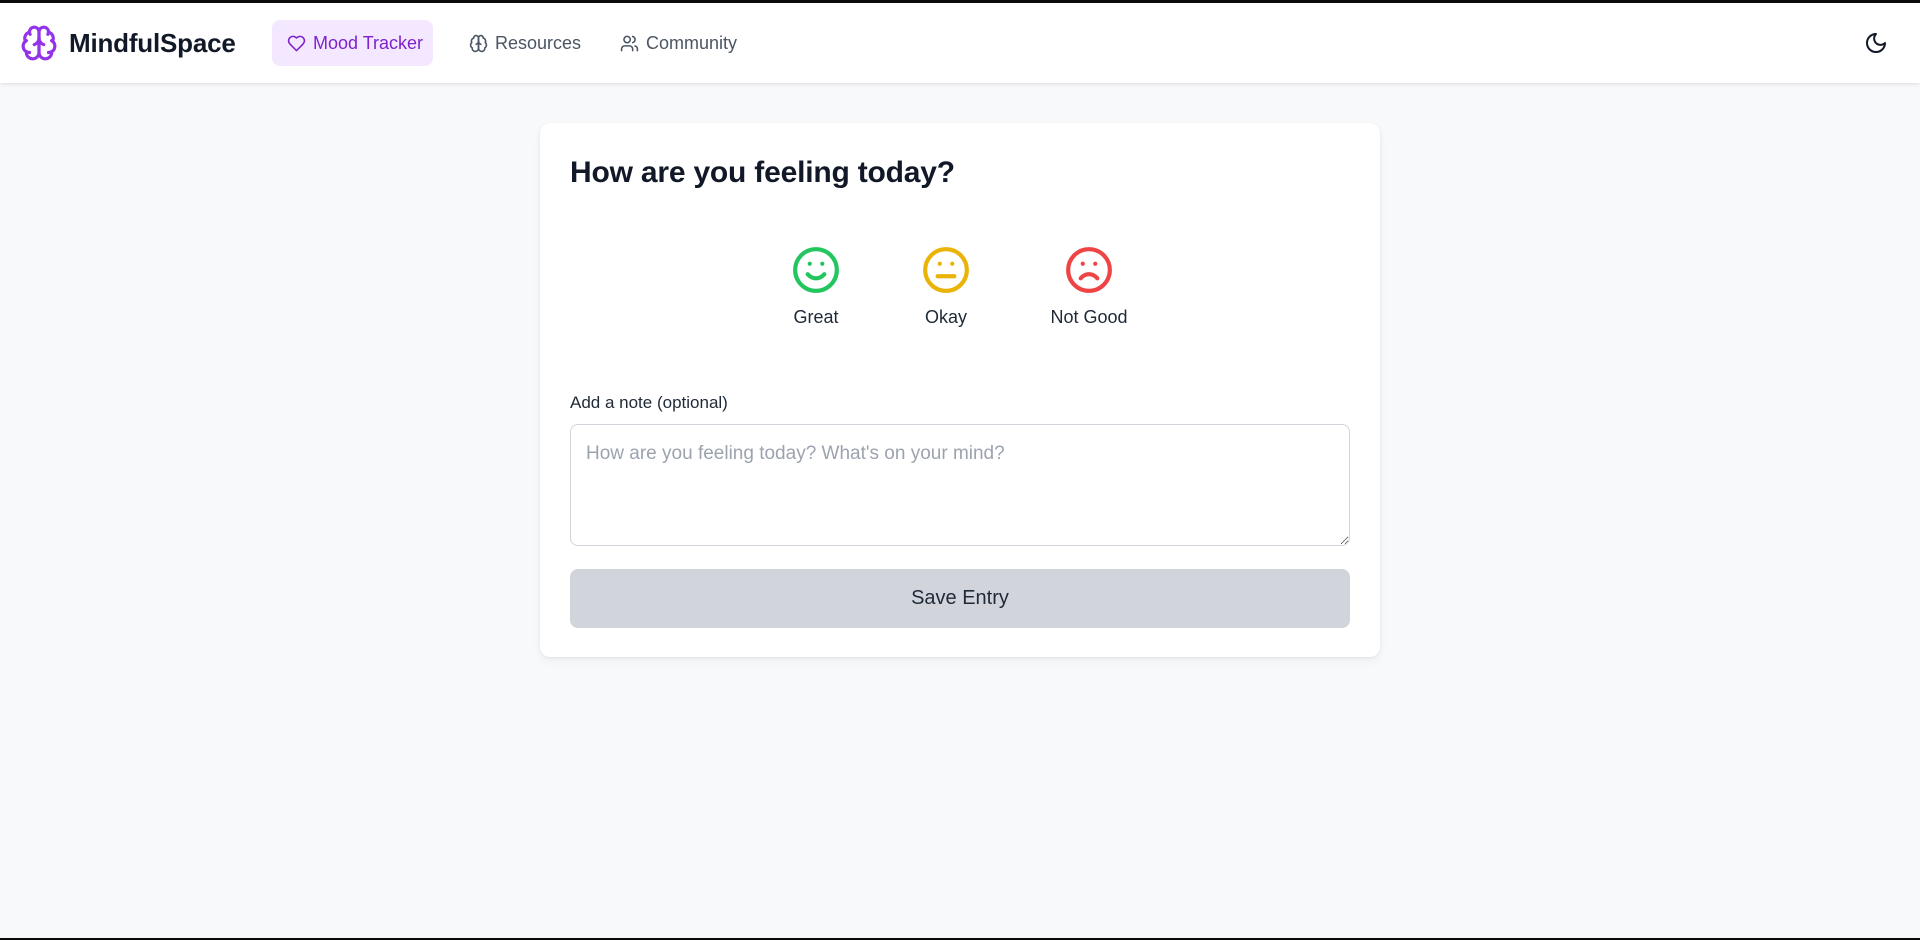 The width and height of the screenshot is (1920, 940). Describe the element at coordinates (538, 42) in the screenshot. I see `nav-item-label: Resources` at that location.